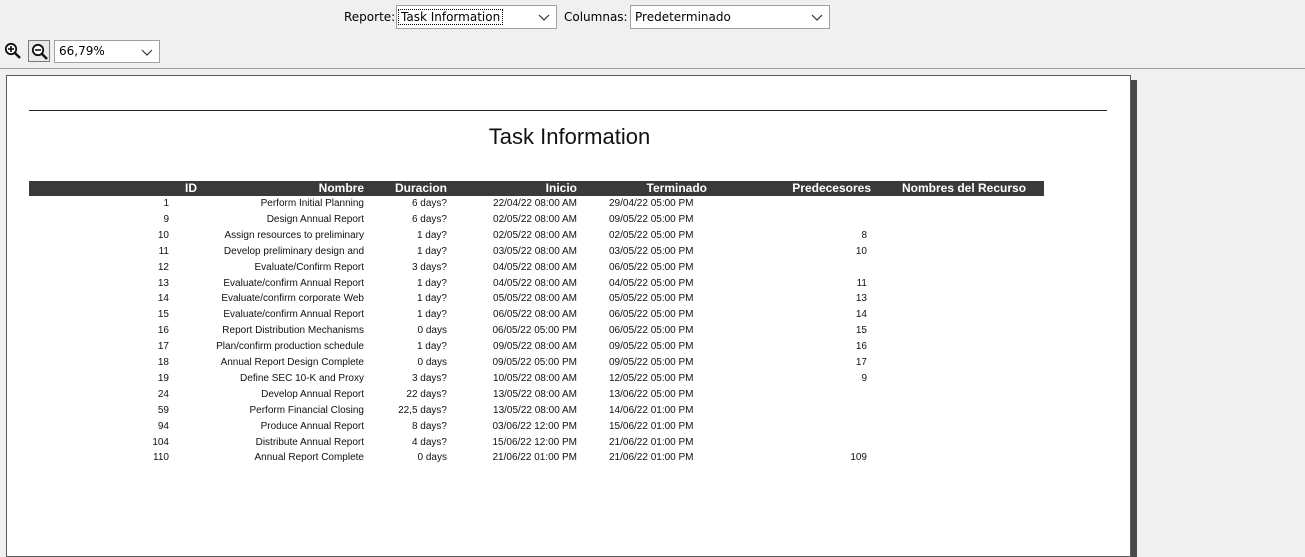 Image resolution: width=1305 pixels, height=557 pixels. I want to click on cell-name: Annual Report Design Complete, so click(292, 362).